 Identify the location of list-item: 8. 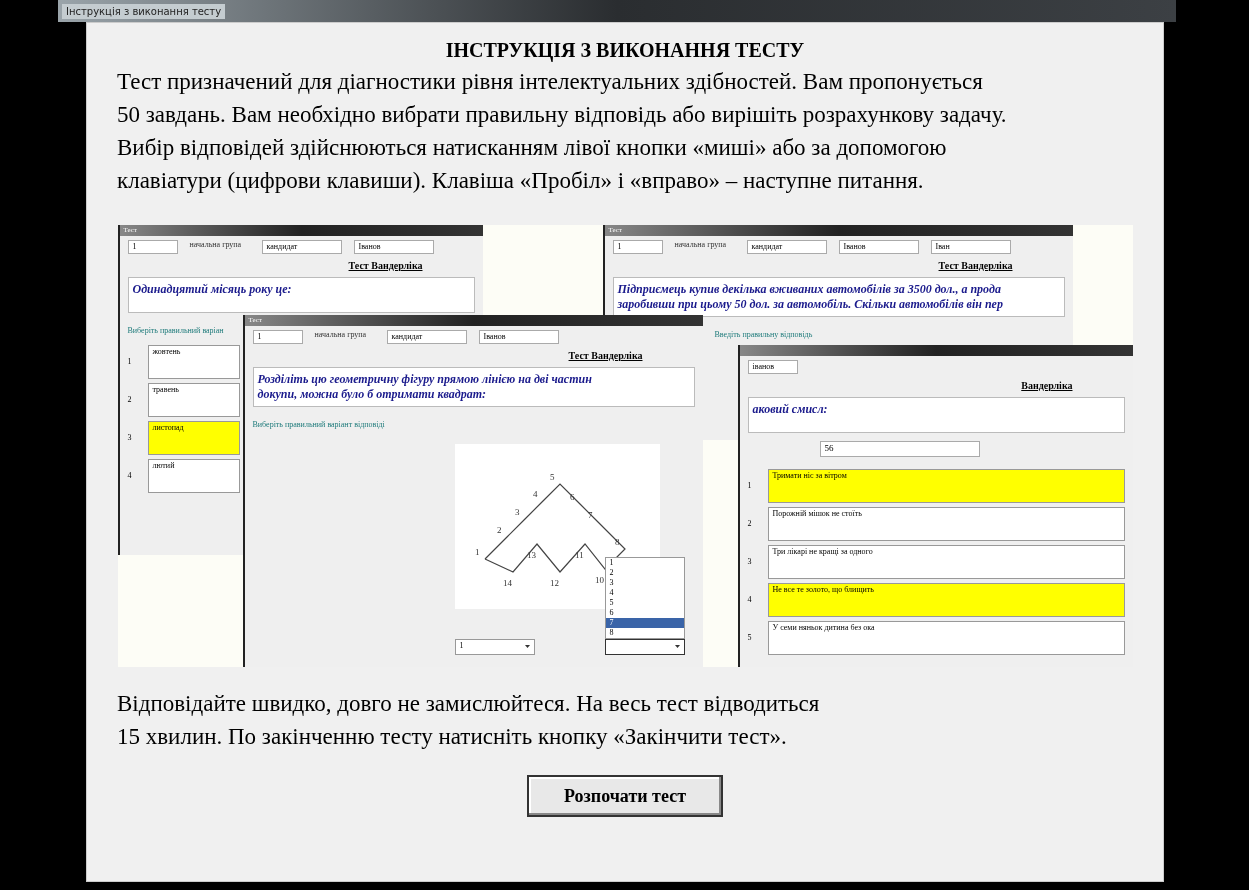
(644, 632).